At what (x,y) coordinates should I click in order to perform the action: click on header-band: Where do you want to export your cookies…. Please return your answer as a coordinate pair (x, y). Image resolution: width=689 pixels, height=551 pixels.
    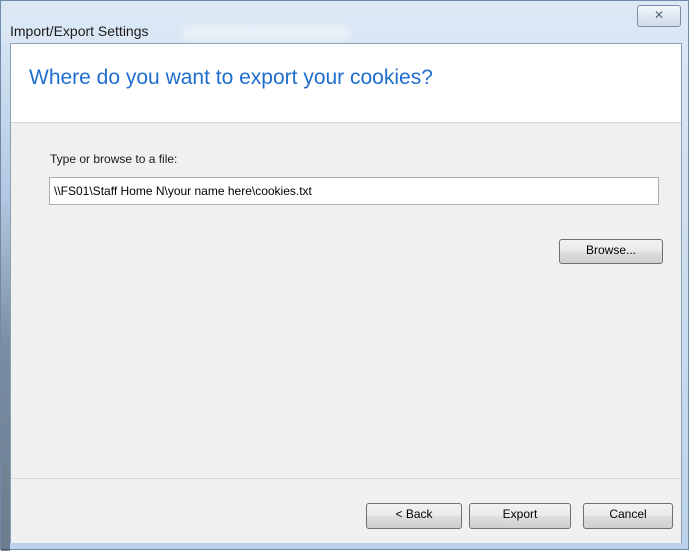
    Looking at the image, I should click on (346, 83).